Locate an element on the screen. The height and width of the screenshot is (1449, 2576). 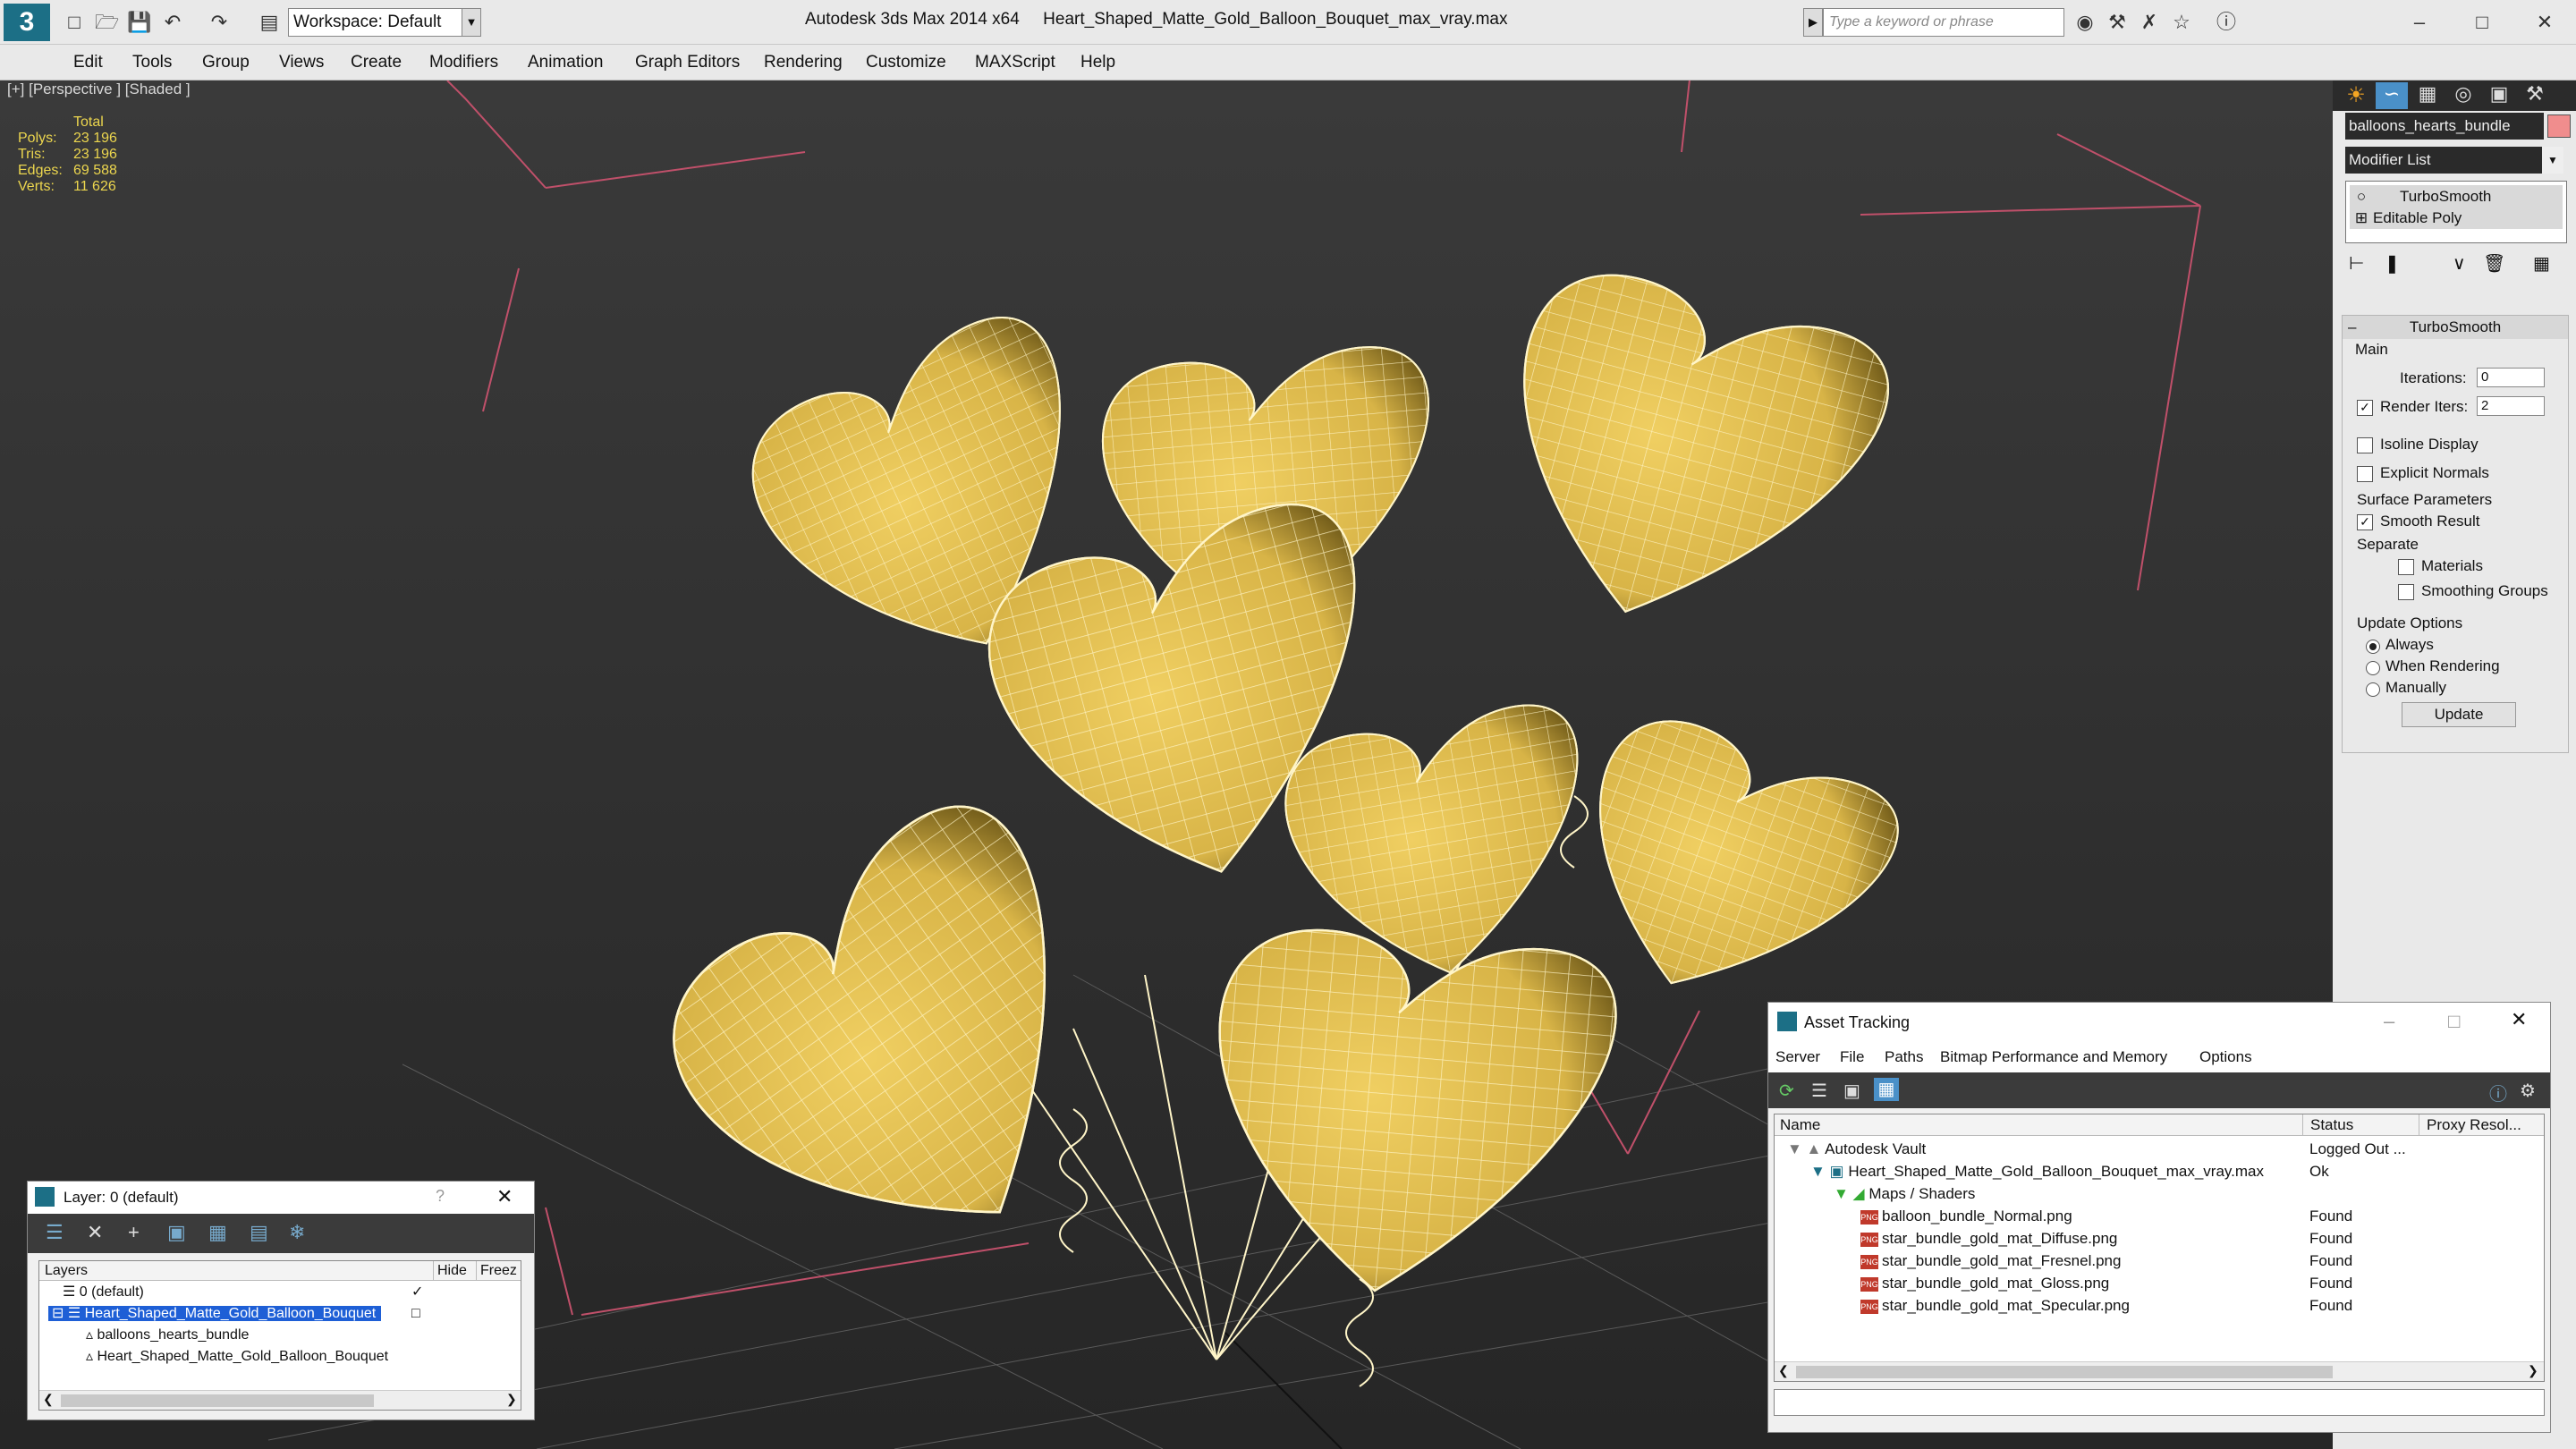
hierarchy-tab-icon: ▦ is located at coordinates (2427, 95).